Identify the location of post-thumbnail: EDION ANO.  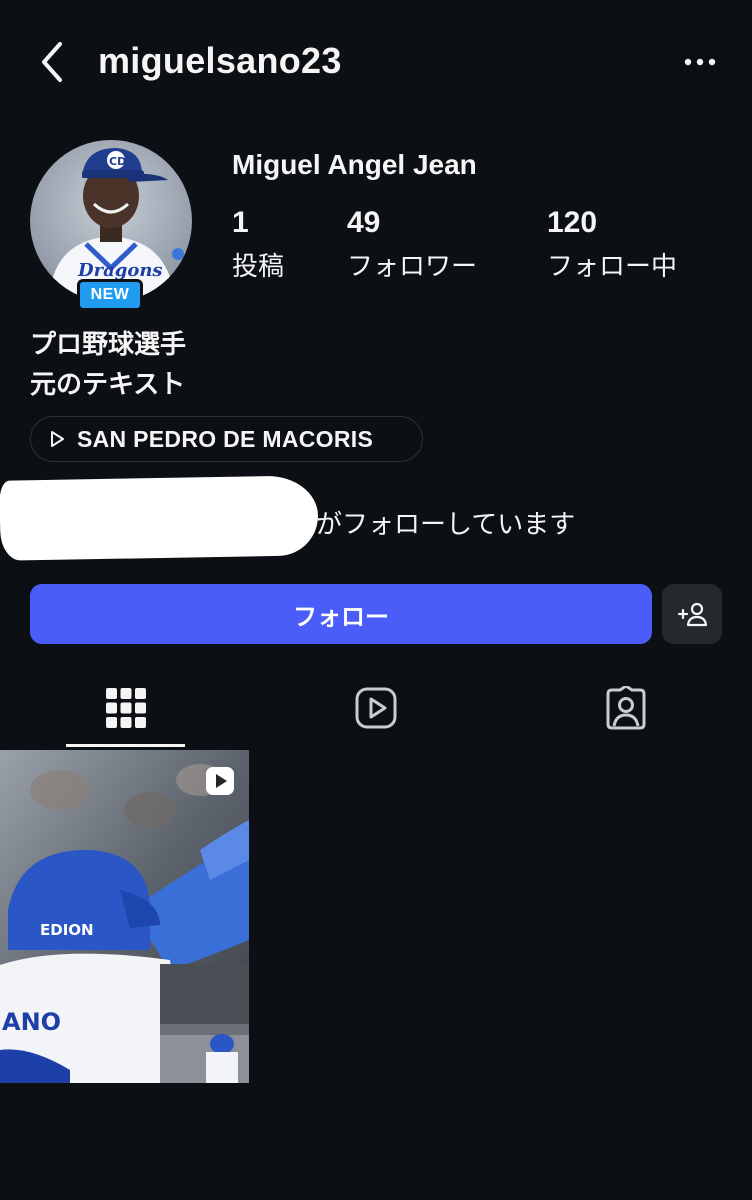
(124, 916).